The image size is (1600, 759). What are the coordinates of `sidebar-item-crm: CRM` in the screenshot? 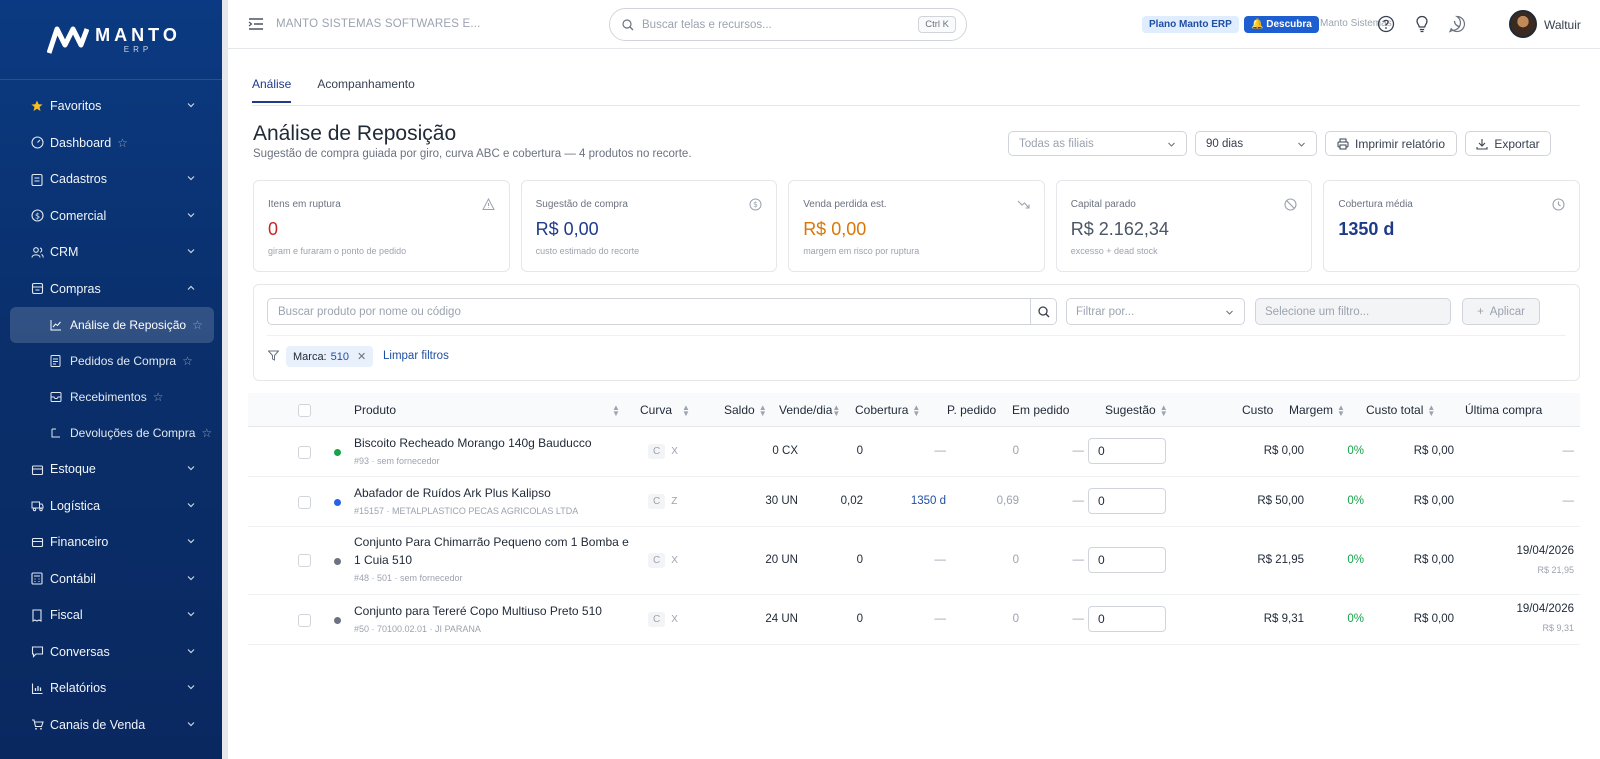 It's located at (111, 252).